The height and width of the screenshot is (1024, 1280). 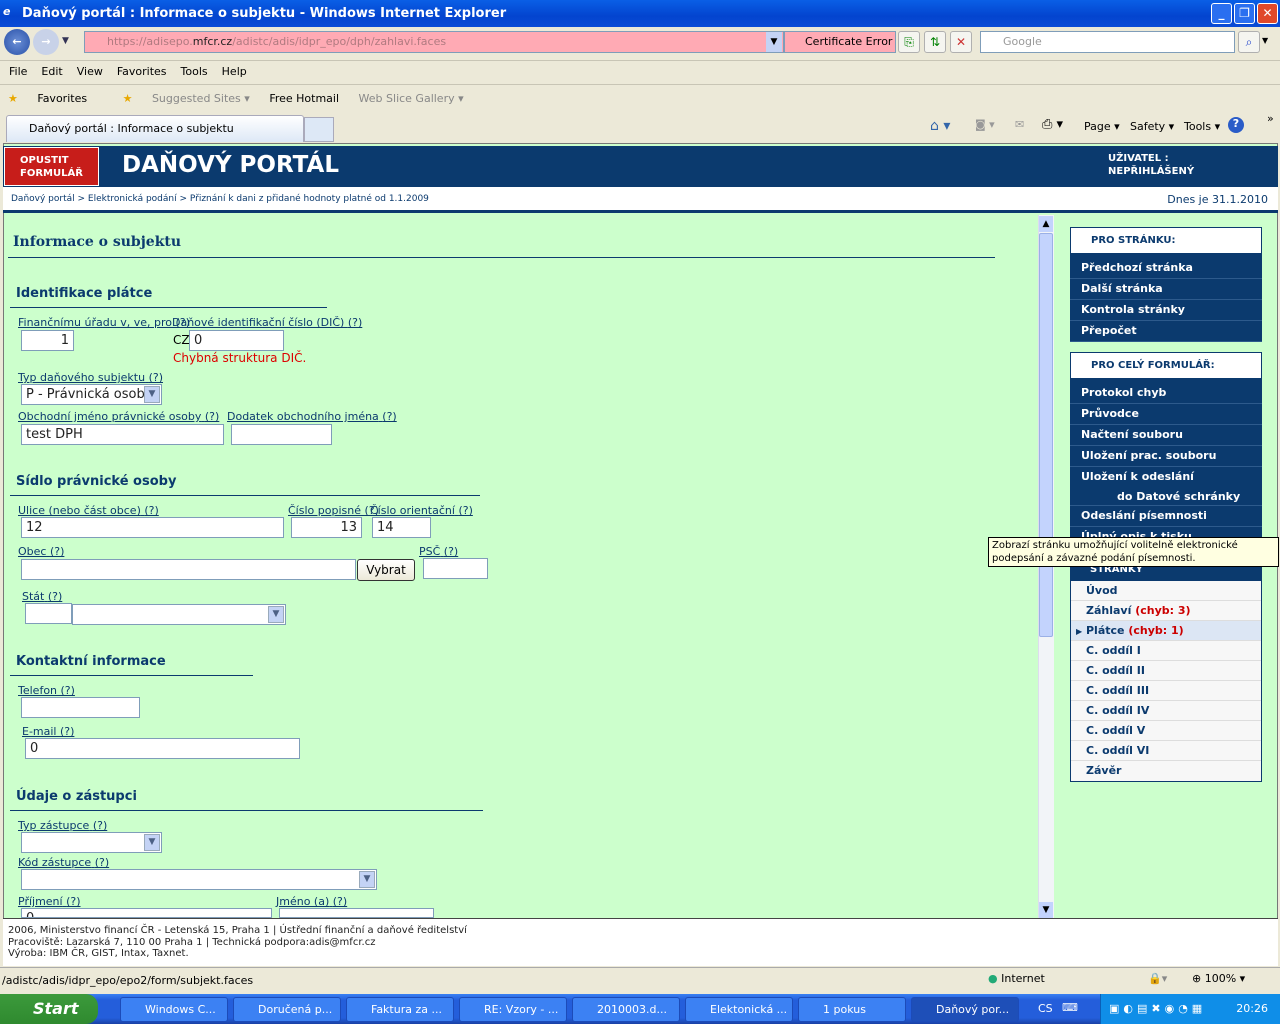 What do you see at coordinates (42, 596) in the screenshot?
I see `label-stat: Stát (?)` at bounding box center [42, 596].